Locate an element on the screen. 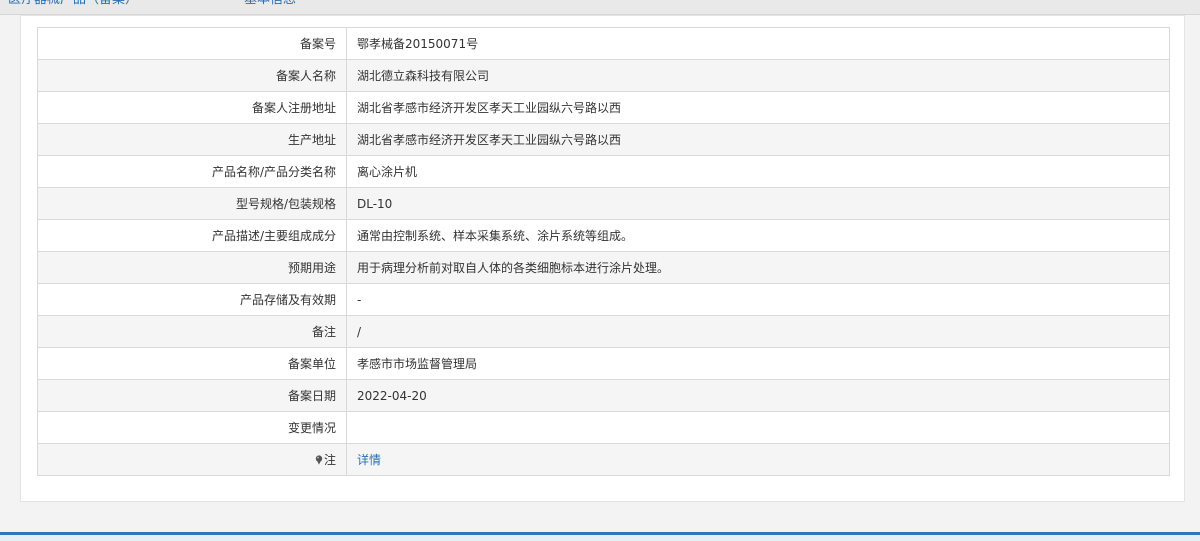  table-row: 备案人注册地址 湖北省孝感市经济开发区孝天工业园纵六号路以西 is located at coordinates (603, 107).